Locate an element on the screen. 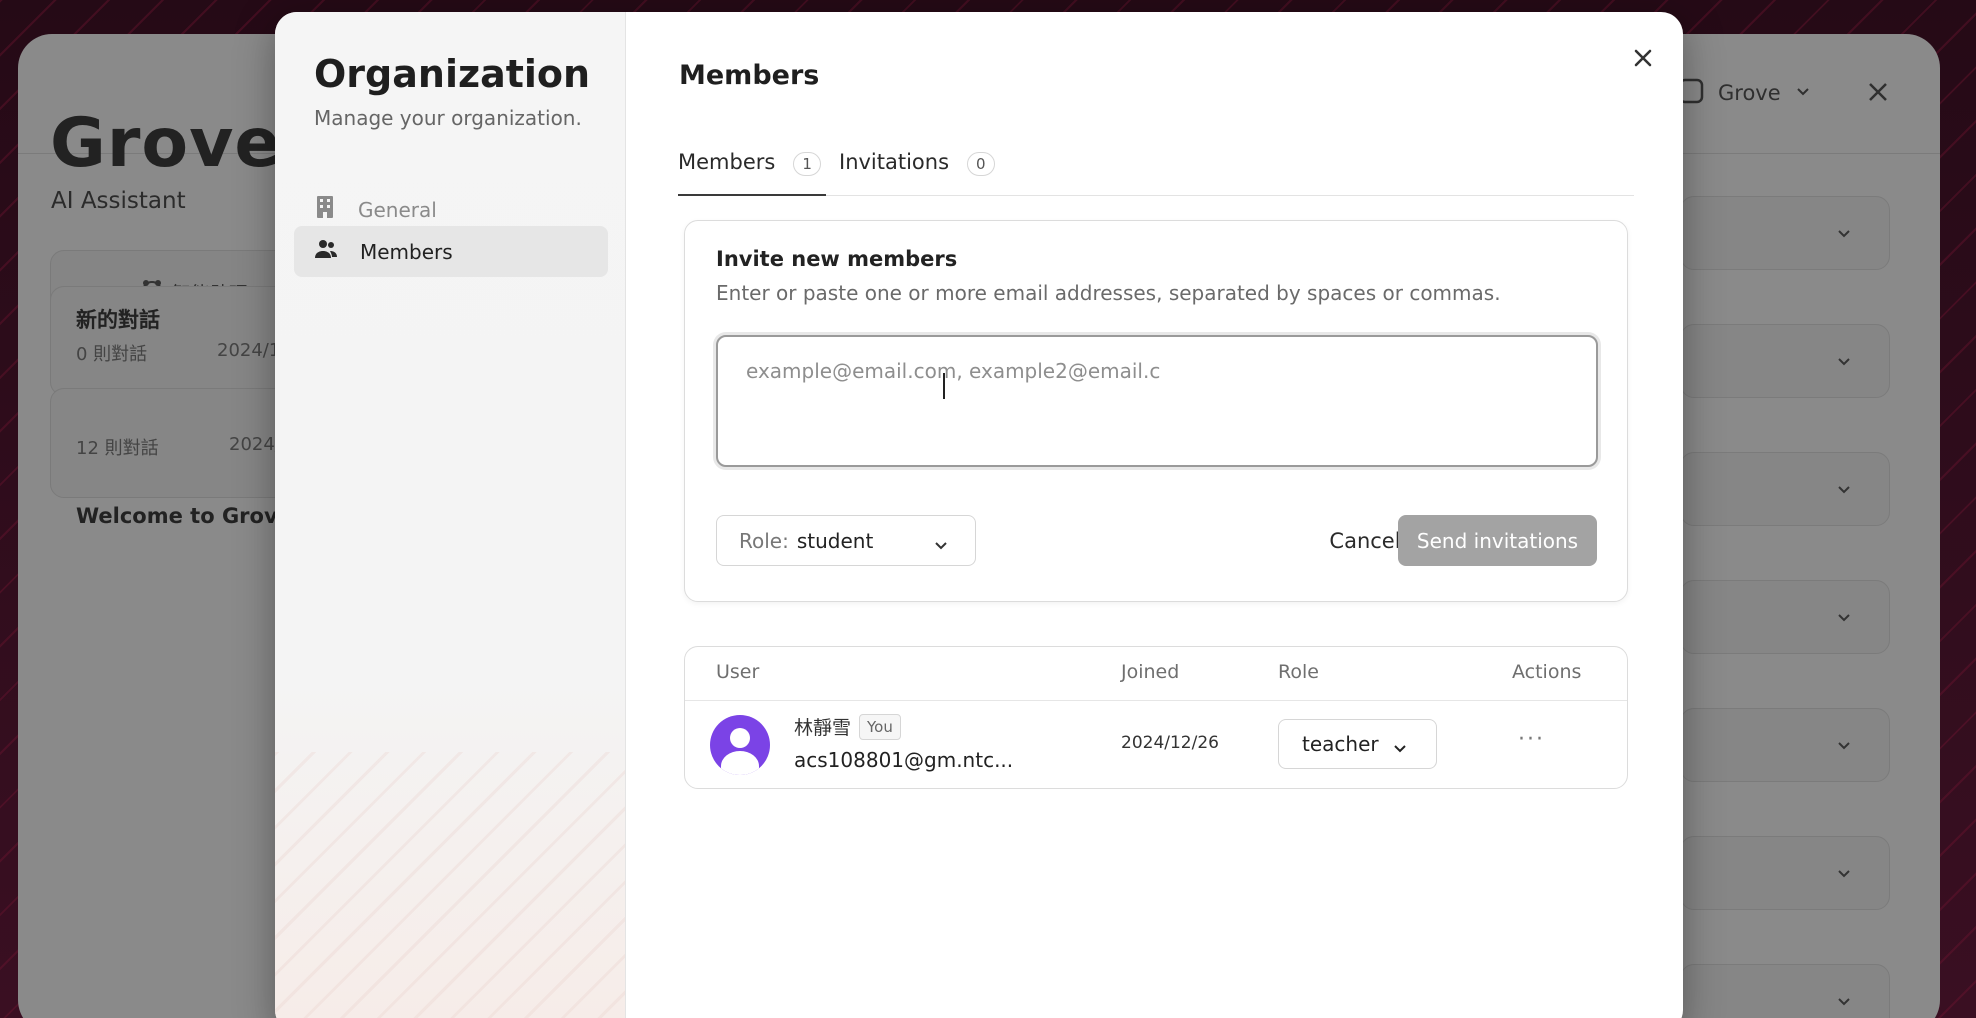 This screenshot has width=1976, height=1018. tab-bar: Members 1 Invitations 0 is located at coordinates (1156, 166).